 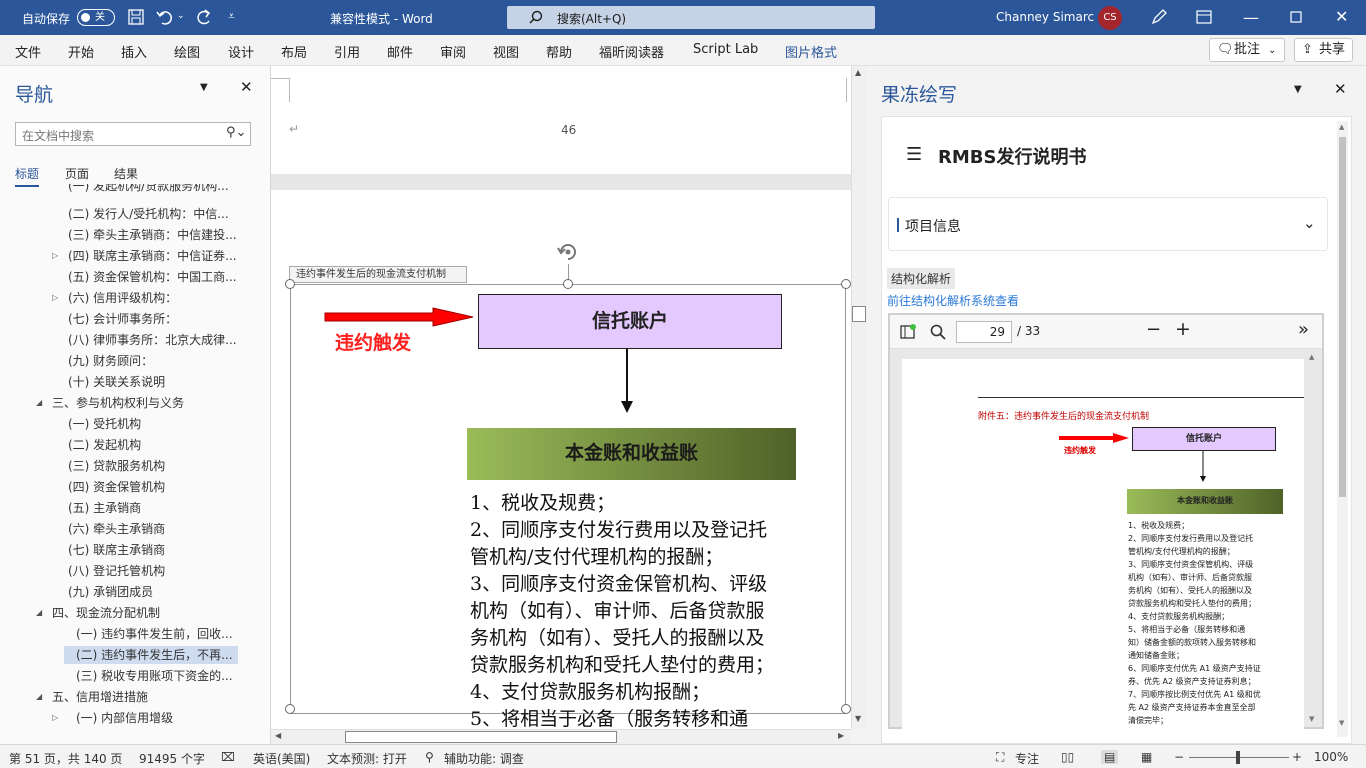 I want to click on scroll-left-icon: ◀, so click(x=278, y=735).